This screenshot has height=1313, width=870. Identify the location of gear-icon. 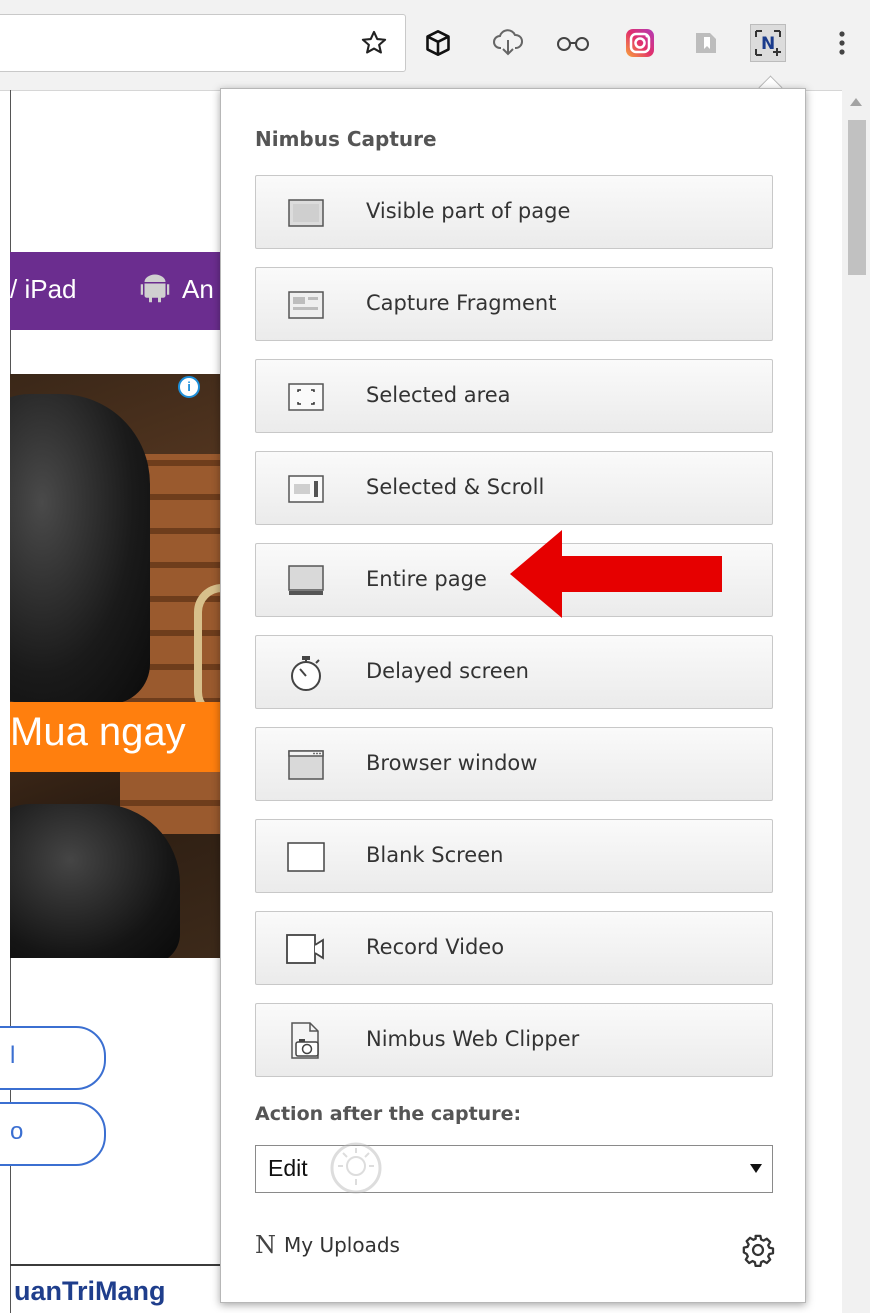
(758, 1252).